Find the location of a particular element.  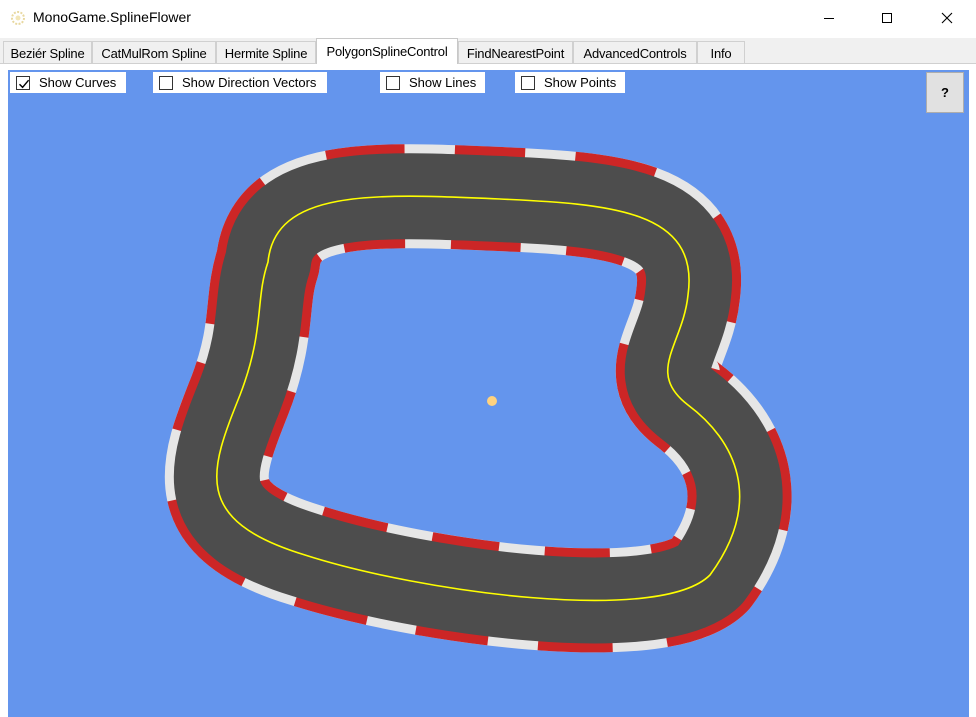

show-lines-label: Show Lines is located at coordinates (443, 82).